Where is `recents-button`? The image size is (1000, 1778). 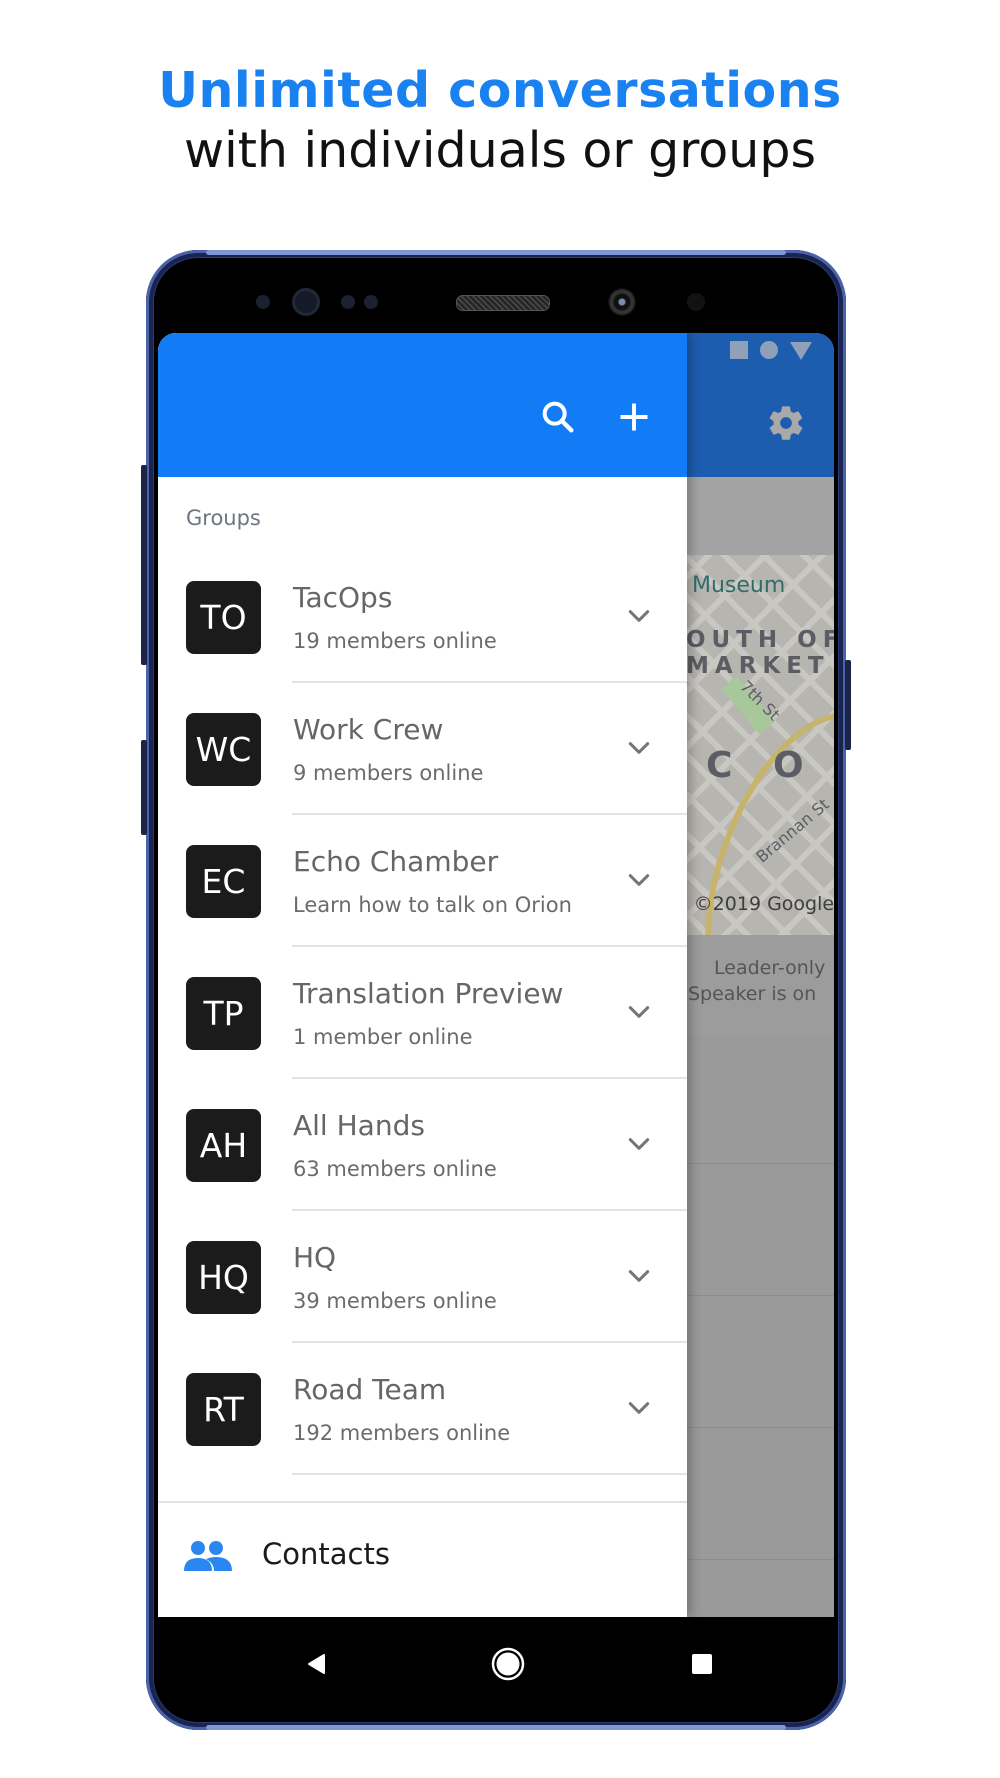
recents-button is located at coordinates (702, 1664).